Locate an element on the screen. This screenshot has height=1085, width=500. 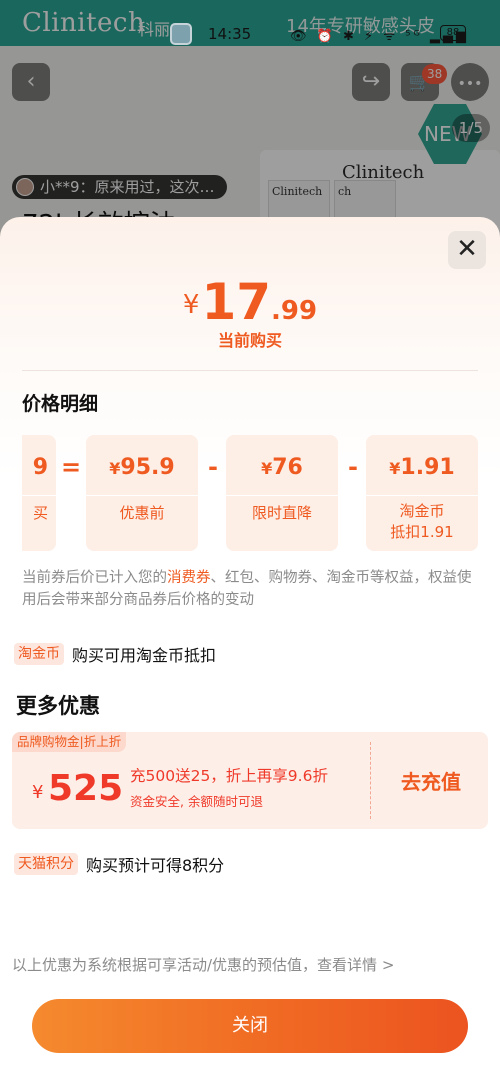
equals-sign: = is located at coordinates (71, 467).